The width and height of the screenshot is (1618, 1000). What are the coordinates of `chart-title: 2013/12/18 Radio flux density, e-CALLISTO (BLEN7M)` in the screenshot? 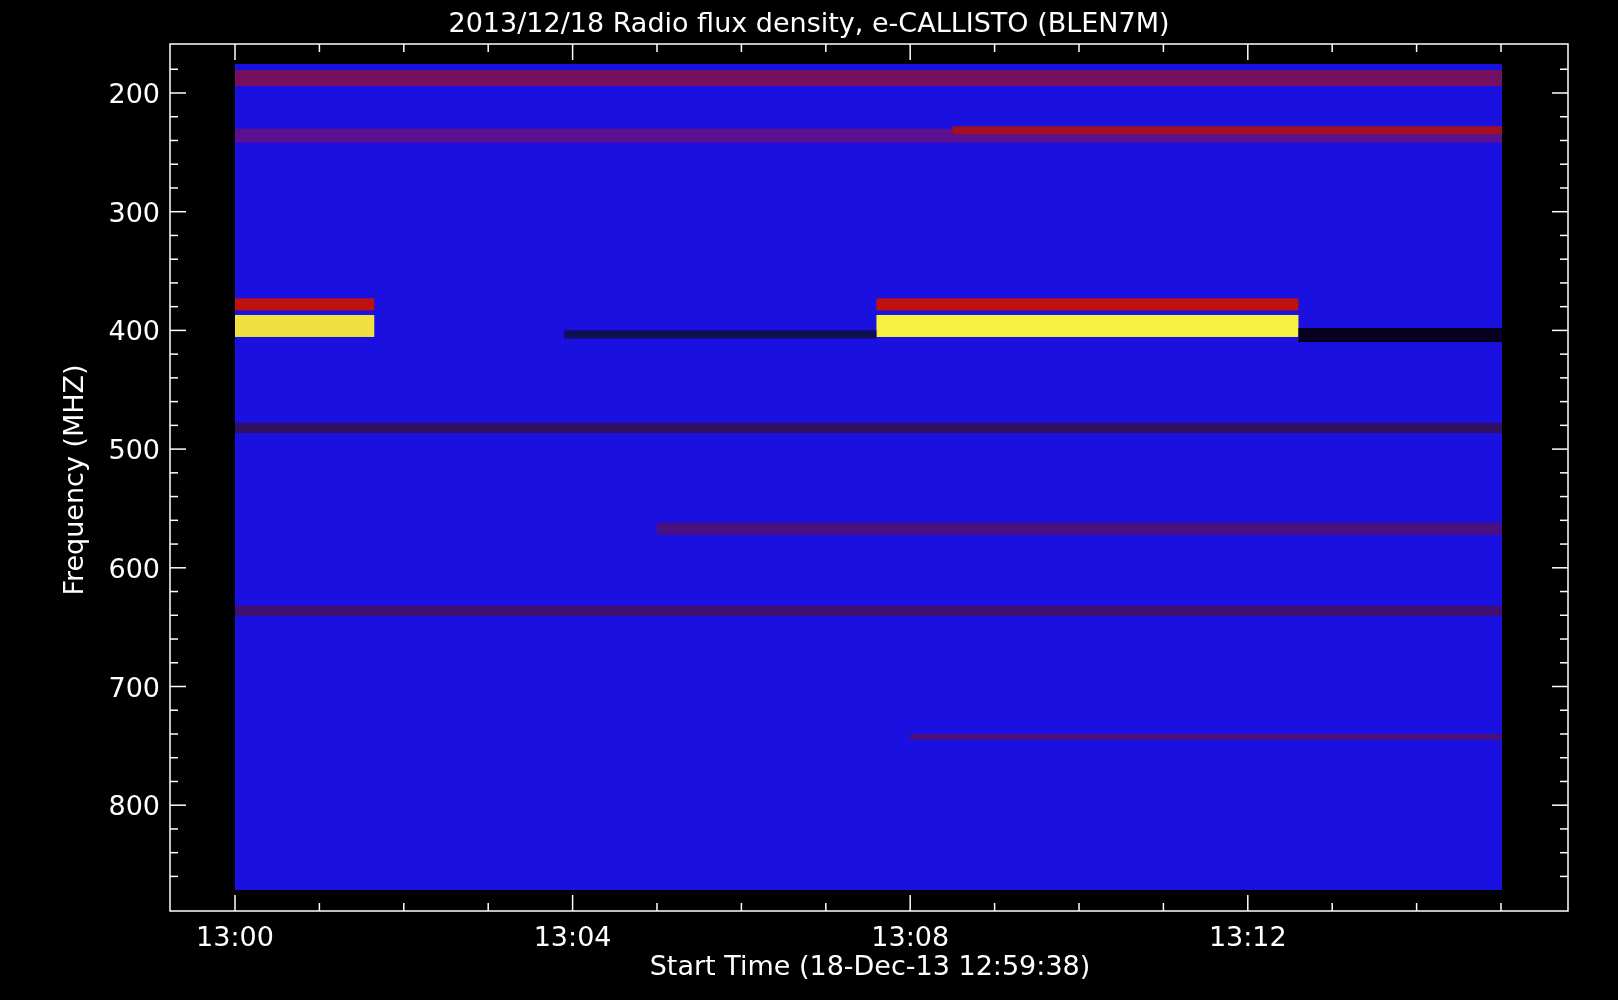 It's located at (809, 22).